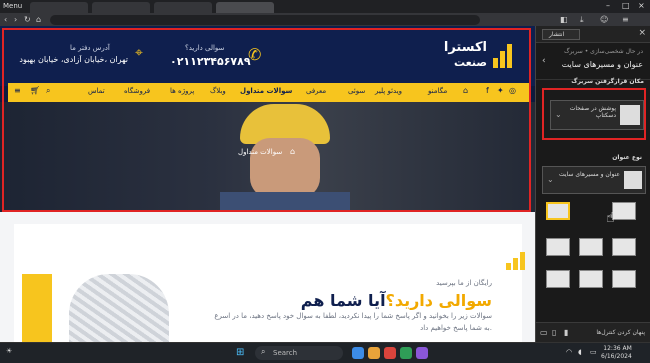  What do you see at coordinates (438, 300) in the screenshot?
I see `faq-title-highlight: سوالی دارید؟` at bounding box center [438, 300].